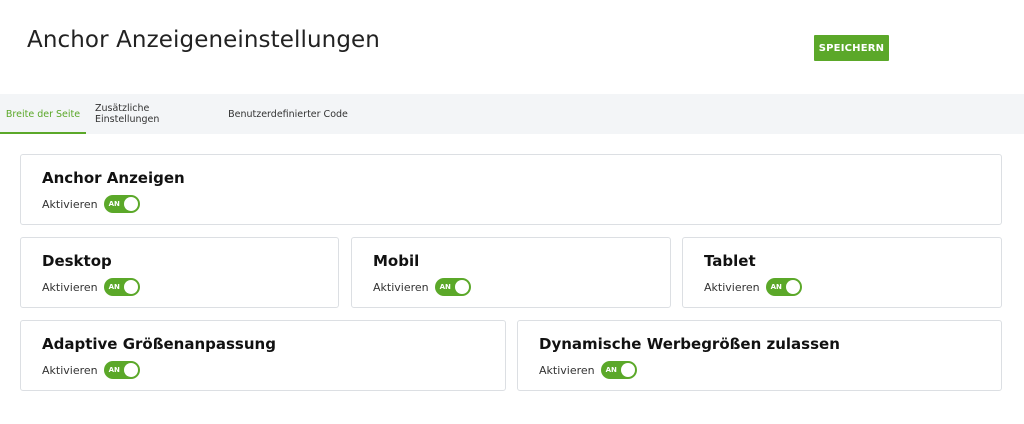 This screenshot has height=424, width=1024. Describe the element at coordinates (121, 370) in the screenshot. I see `adaptive-sizing-toggle: AN` at that location.